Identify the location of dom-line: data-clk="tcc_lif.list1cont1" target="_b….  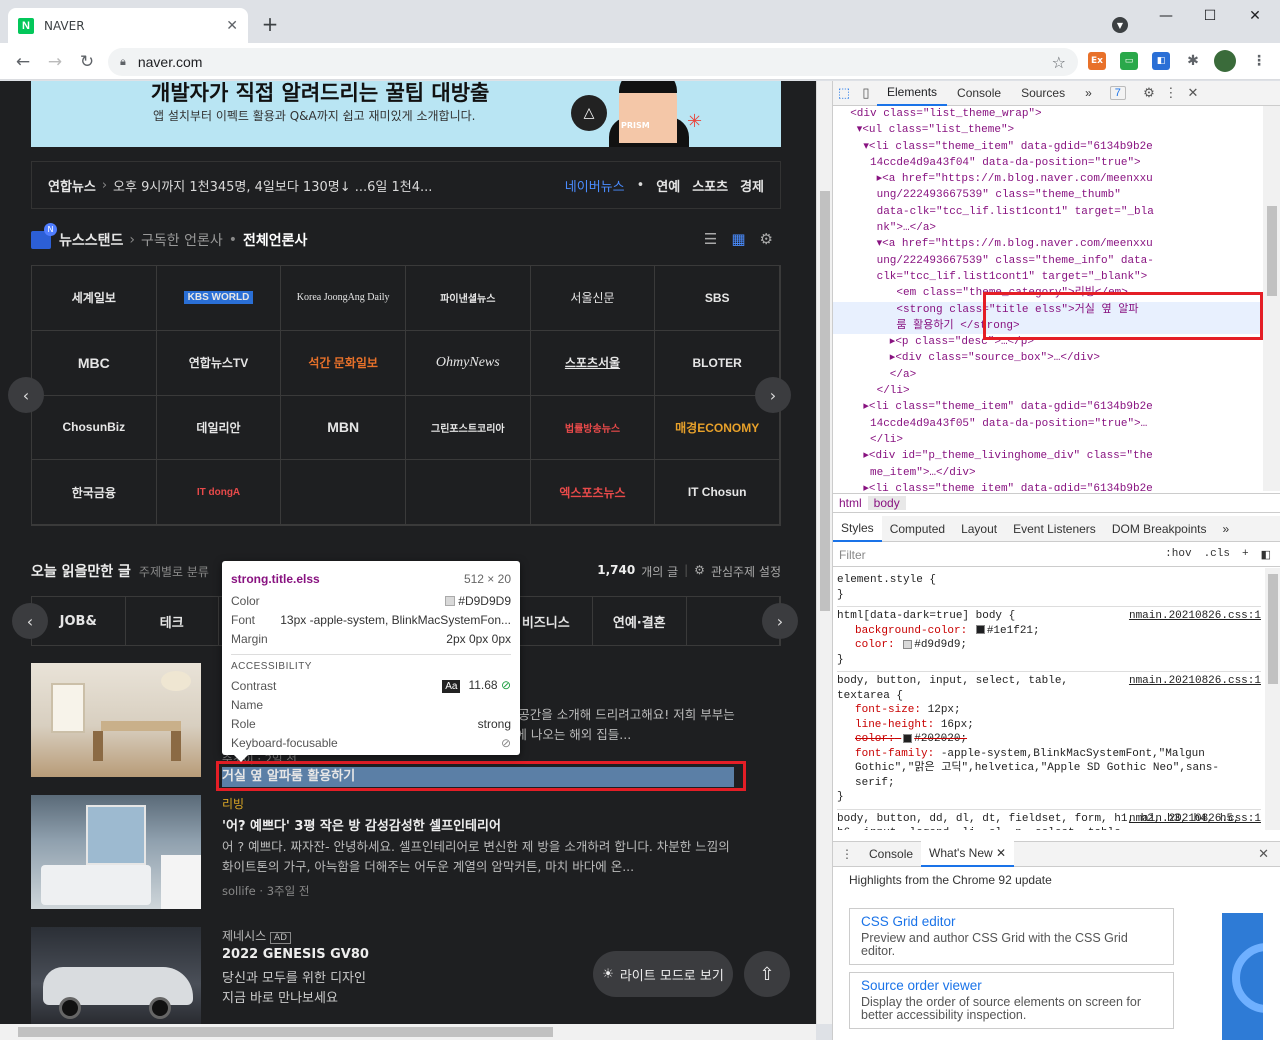
(1048, 212).